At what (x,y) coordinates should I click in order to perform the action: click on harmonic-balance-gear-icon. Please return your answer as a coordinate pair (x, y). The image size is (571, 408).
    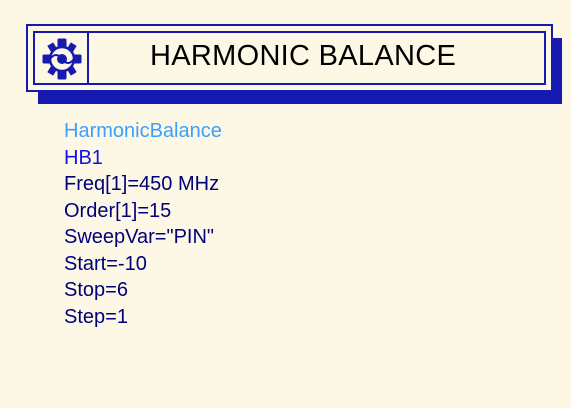
    Looking at the image, I should click on (62, 59).